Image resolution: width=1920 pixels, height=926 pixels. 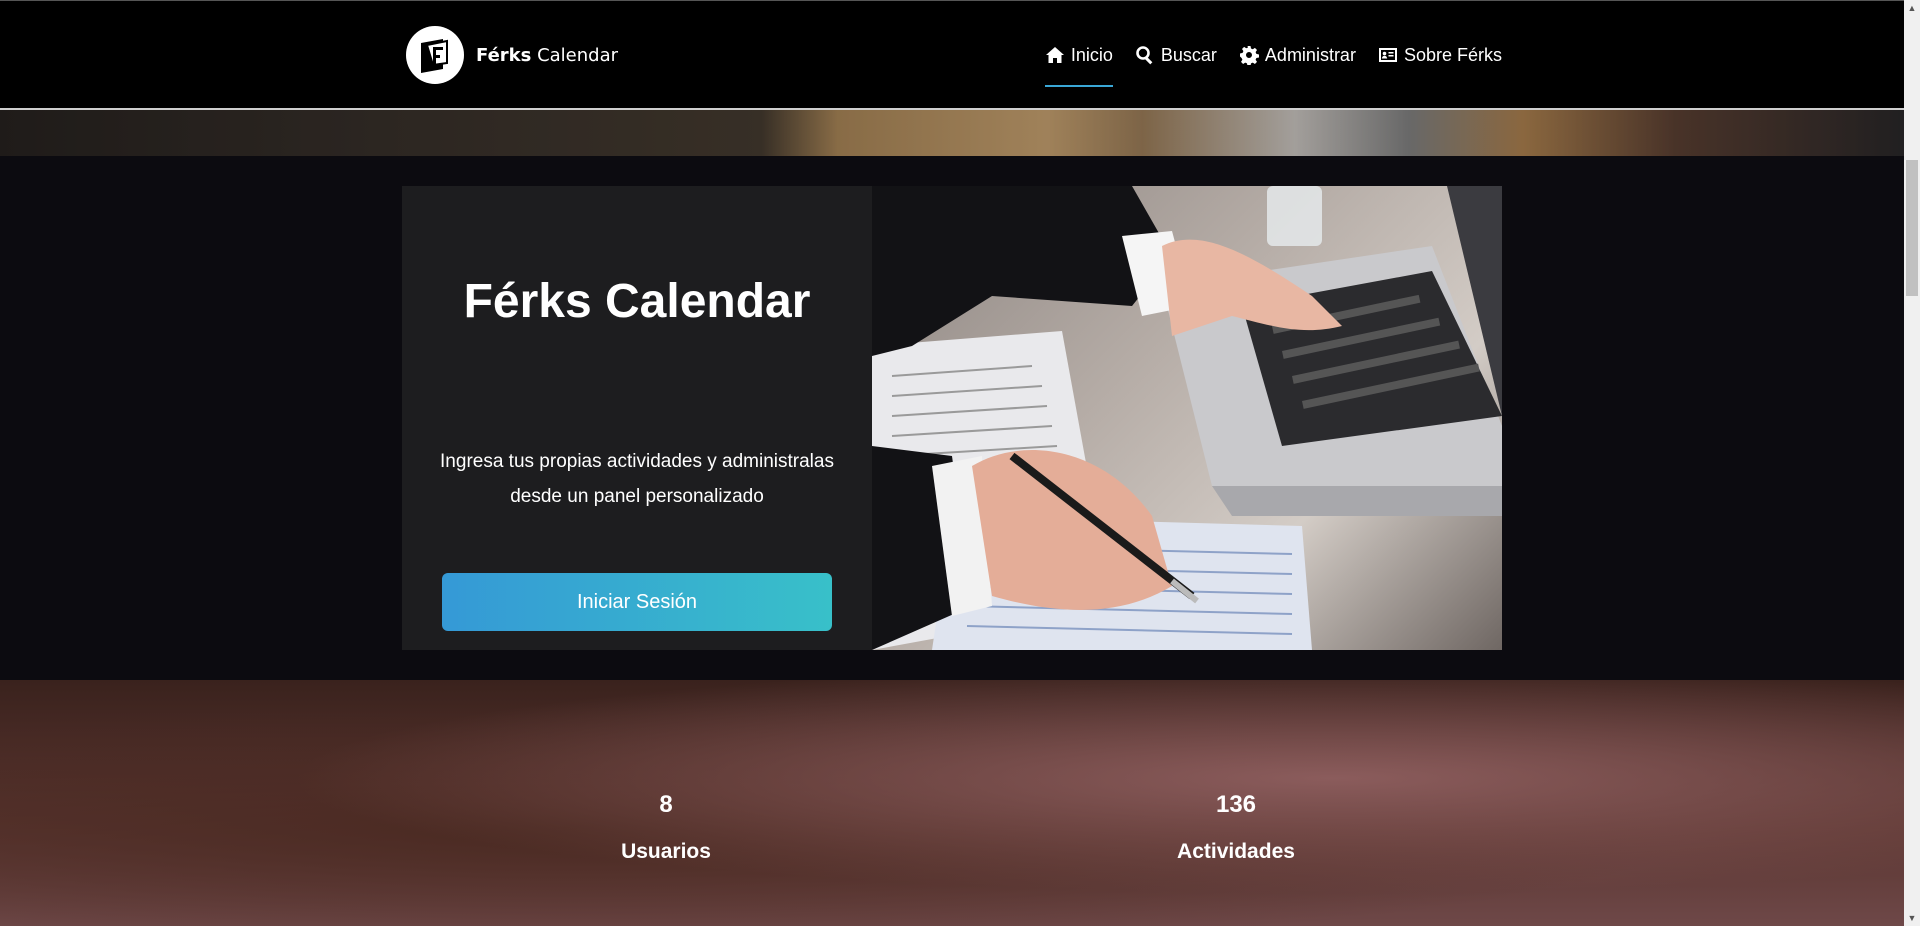 What do you see at coordinates (1912, 918) in the screenshot?
I see `scroll-down-icon: ▼` at bounding box center [1912, 918].